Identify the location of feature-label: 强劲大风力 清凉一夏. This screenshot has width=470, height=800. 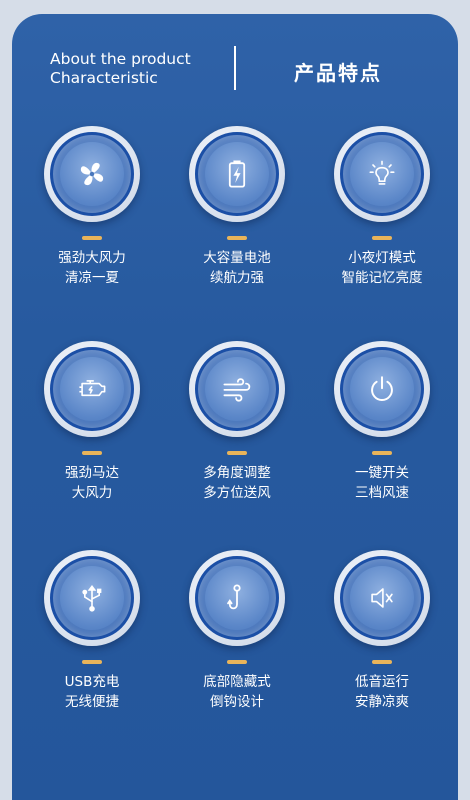
(92, 268).